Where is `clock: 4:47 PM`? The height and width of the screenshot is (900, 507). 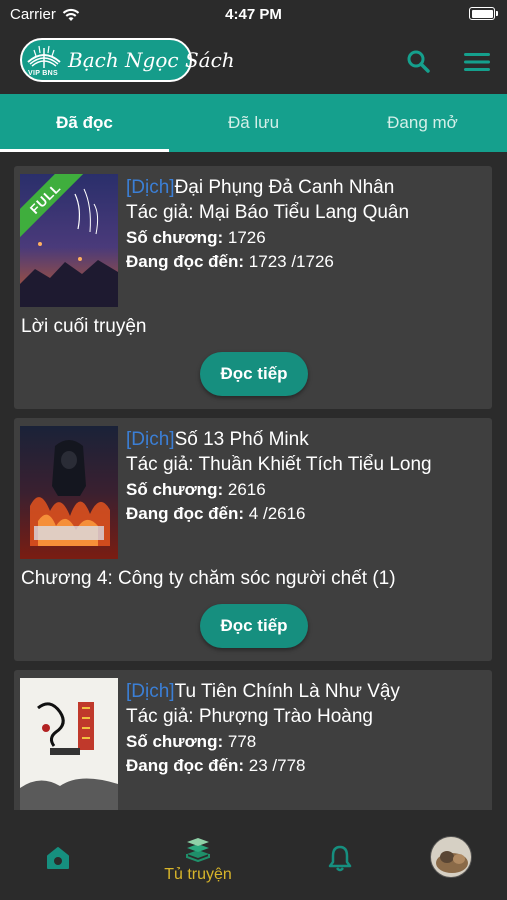
clock: 4:47 PM is located at coordinates (253, 14).